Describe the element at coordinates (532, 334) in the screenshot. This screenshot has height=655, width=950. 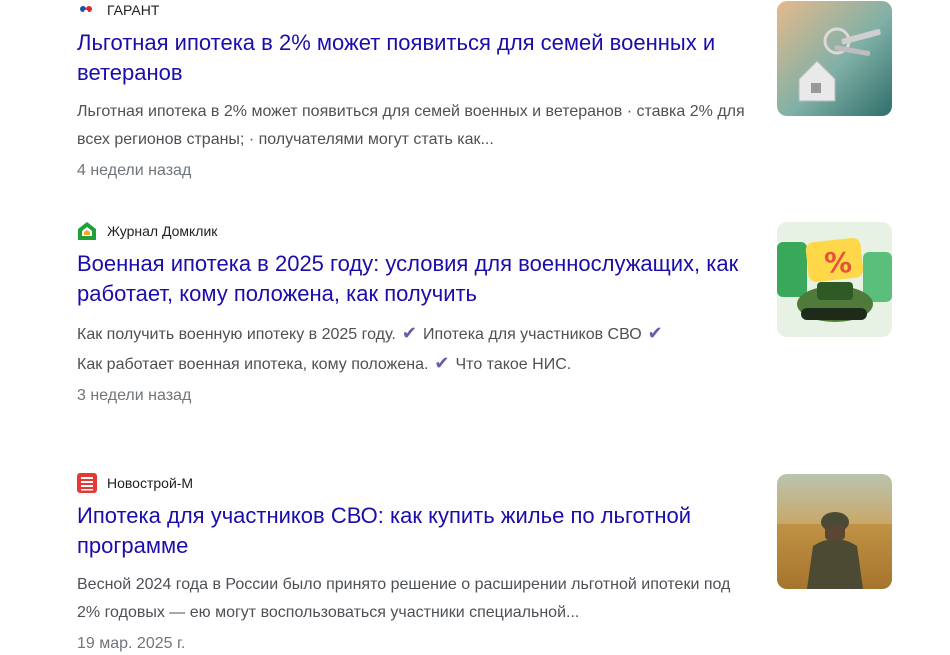
I see `snippet-part: Ипотека для участников СВО` at that location.